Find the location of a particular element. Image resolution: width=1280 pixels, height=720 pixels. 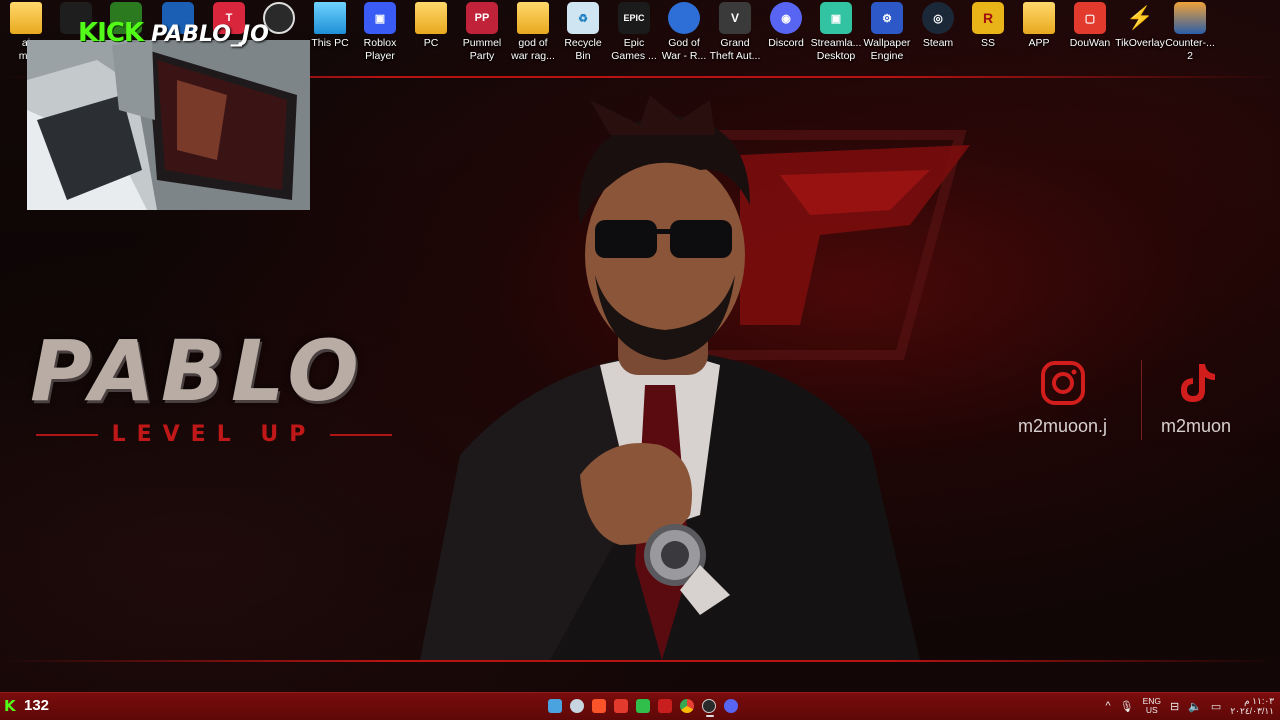

taskbar-lock-app-icon is located at coordinates (643, 706).